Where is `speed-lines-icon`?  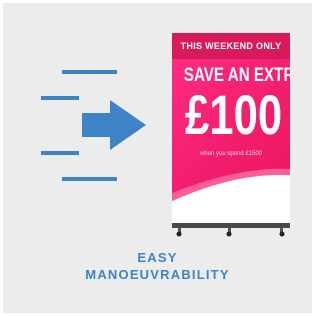 speed-lines-icon is located at coordinates (93, 125).